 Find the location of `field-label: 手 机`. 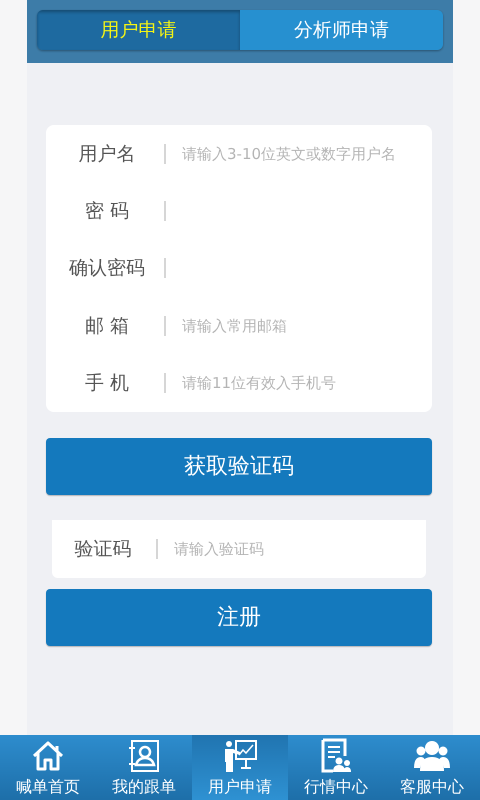

field-label: 手 机 is located at coordinates (107, 383).